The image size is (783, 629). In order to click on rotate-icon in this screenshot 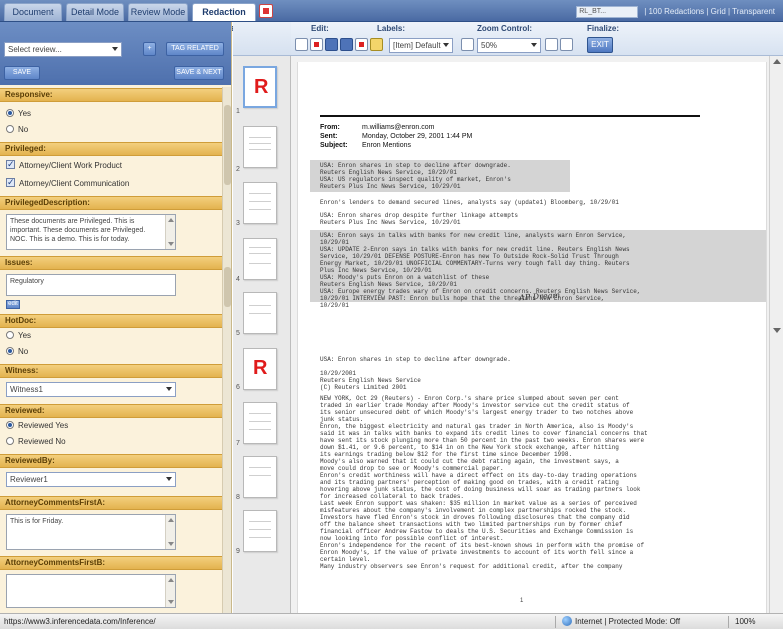, I will do `click(566, 44)`.